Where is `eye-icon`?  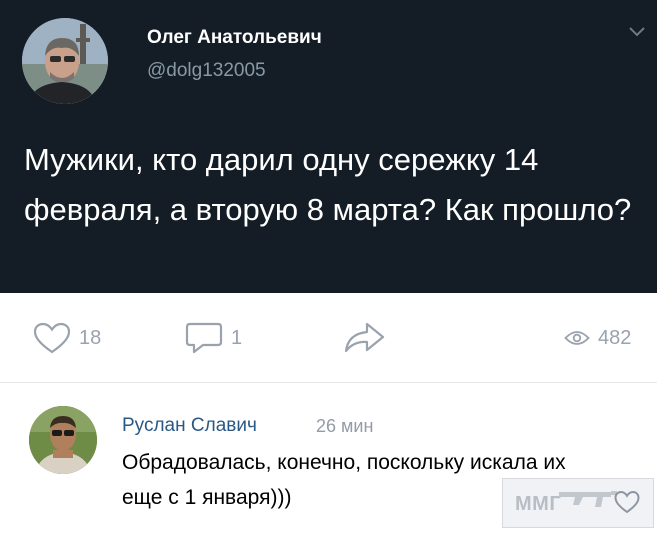 eye-icon is located at coordinates (577, 338).